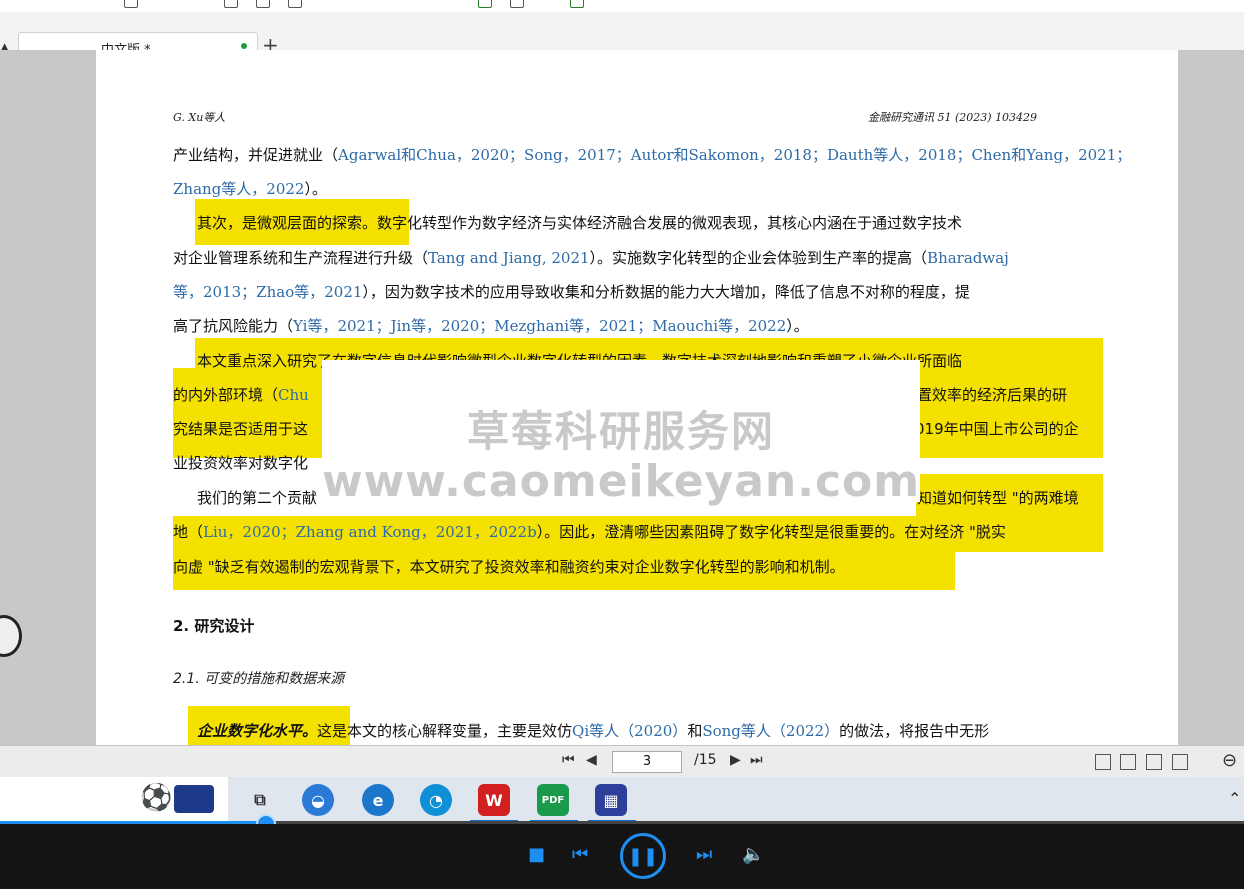 The height and width of the screenshot is (889, 1244). What do you see at coordinates (1154, 762) in the screenshot?
I see `continuous-view-icon` at bounding box center [1154, 762].